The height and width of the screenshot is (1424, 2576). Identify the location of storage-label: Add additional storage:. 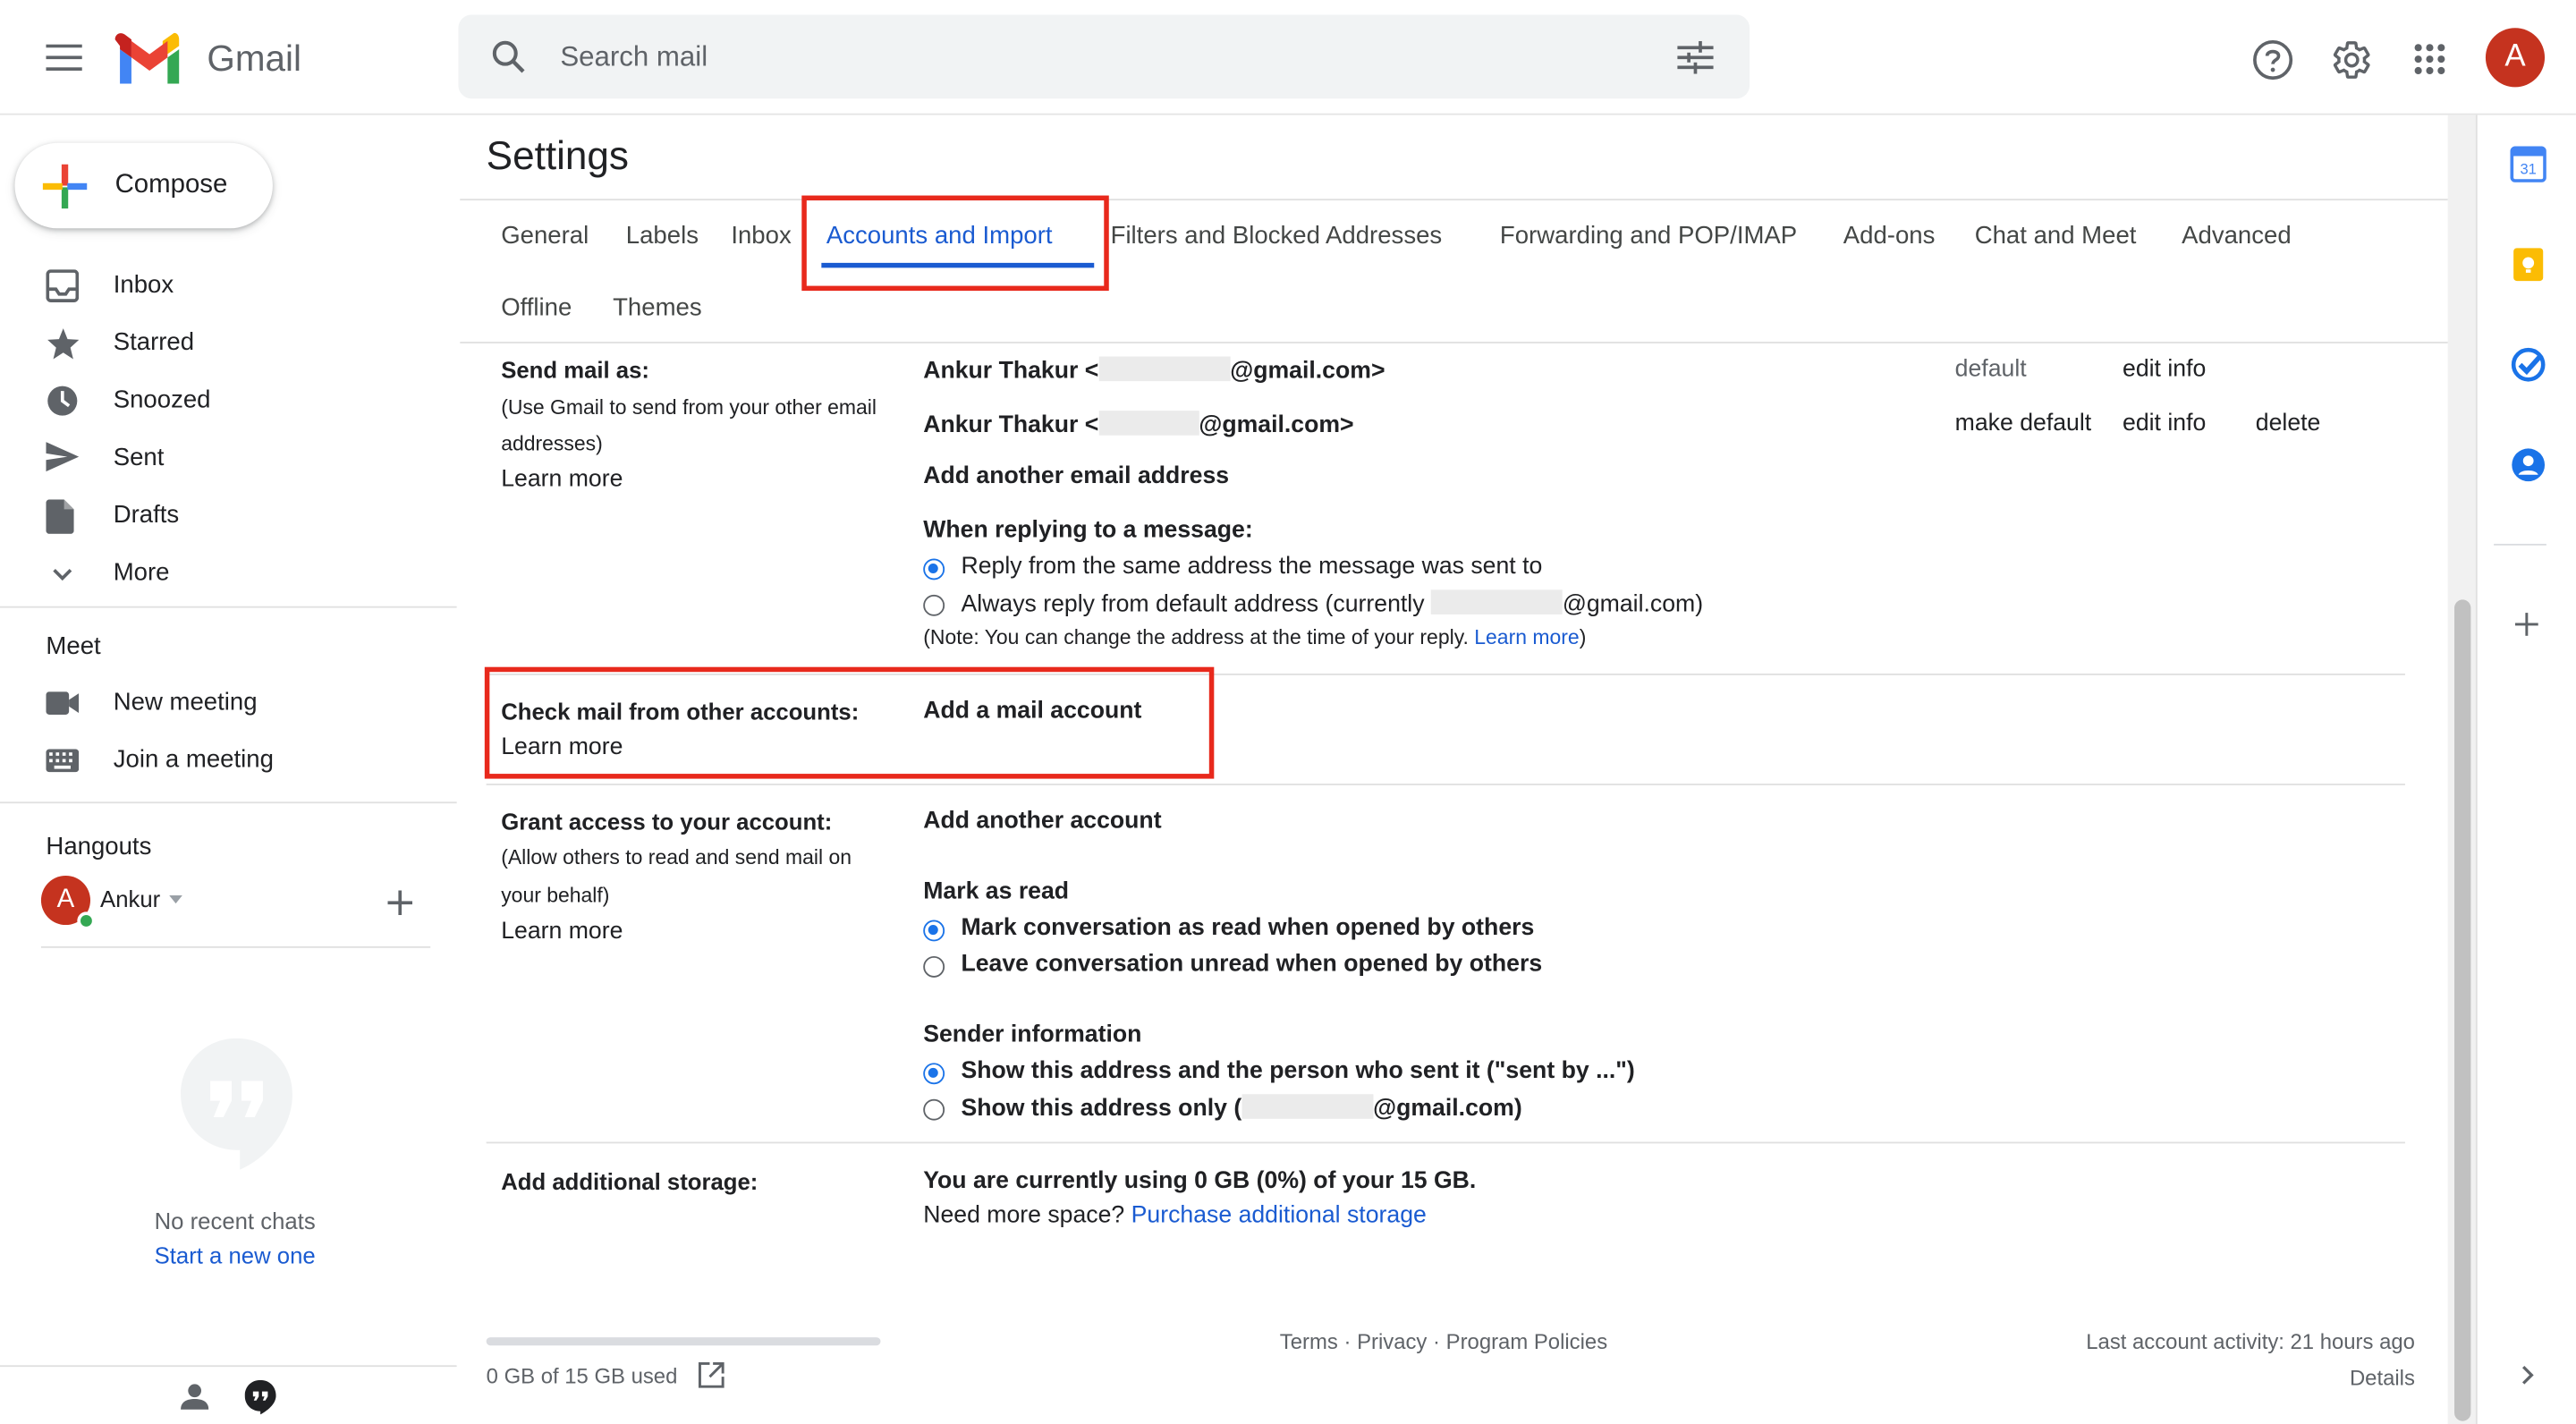
(629, 1181).